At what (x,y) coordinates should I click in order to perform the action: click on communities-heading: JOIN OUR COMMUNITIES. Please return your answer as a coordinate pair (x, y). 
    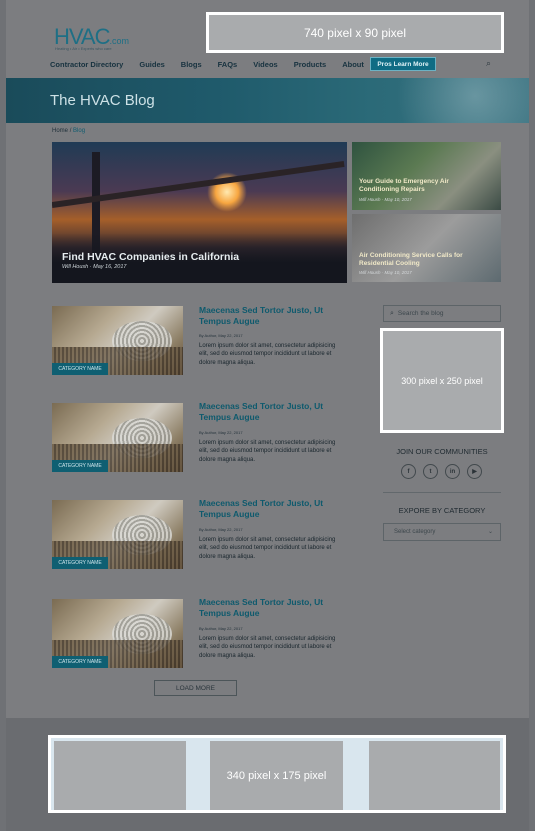
    Looking at the image, I should click on (442, 451).